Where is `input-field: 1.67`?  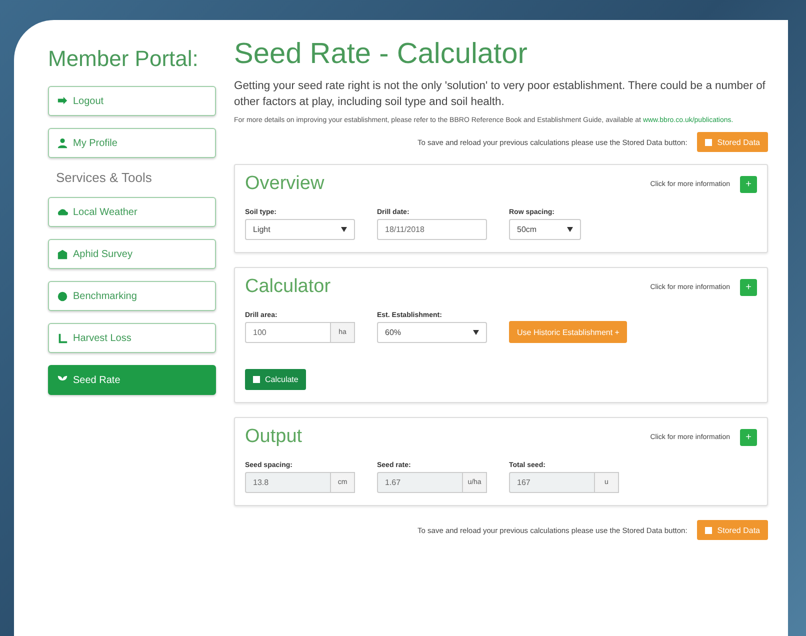 input-field: 1.67 is located at coordinates (420, 483).